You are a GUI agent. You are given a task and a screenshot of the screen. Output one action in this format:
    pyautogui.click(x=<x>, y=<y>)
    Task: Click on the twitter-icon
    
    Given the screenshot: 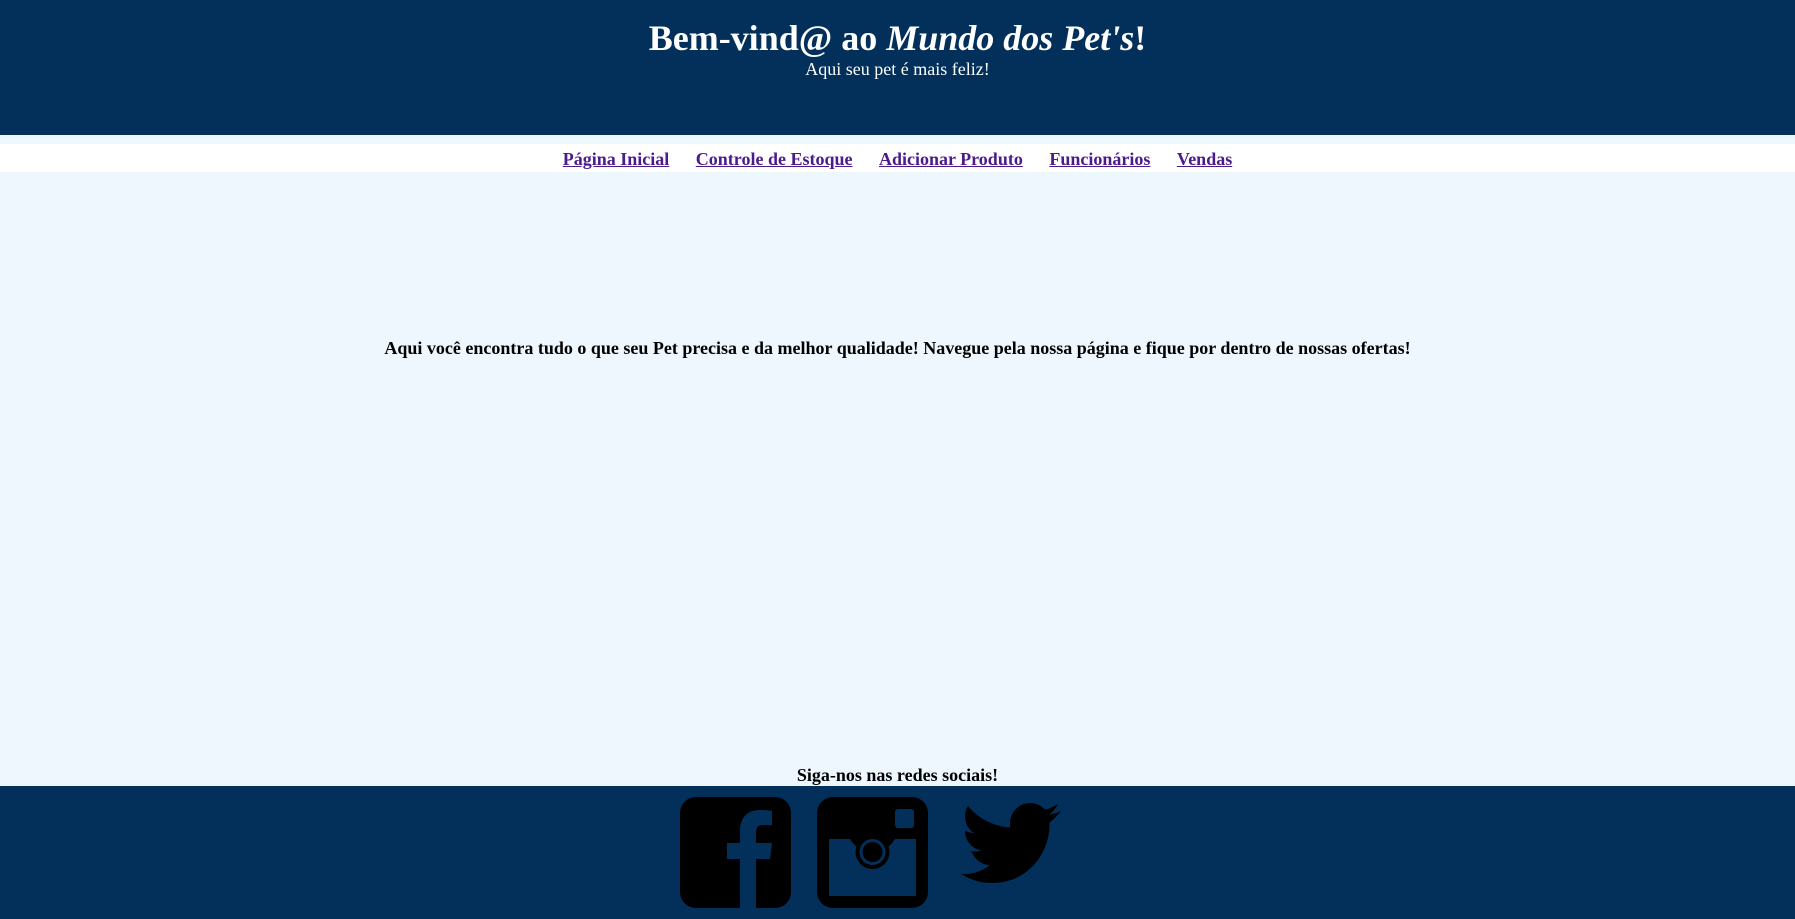 What is the action you would take?
    pyautogui.click(x=1008, y=852)
    